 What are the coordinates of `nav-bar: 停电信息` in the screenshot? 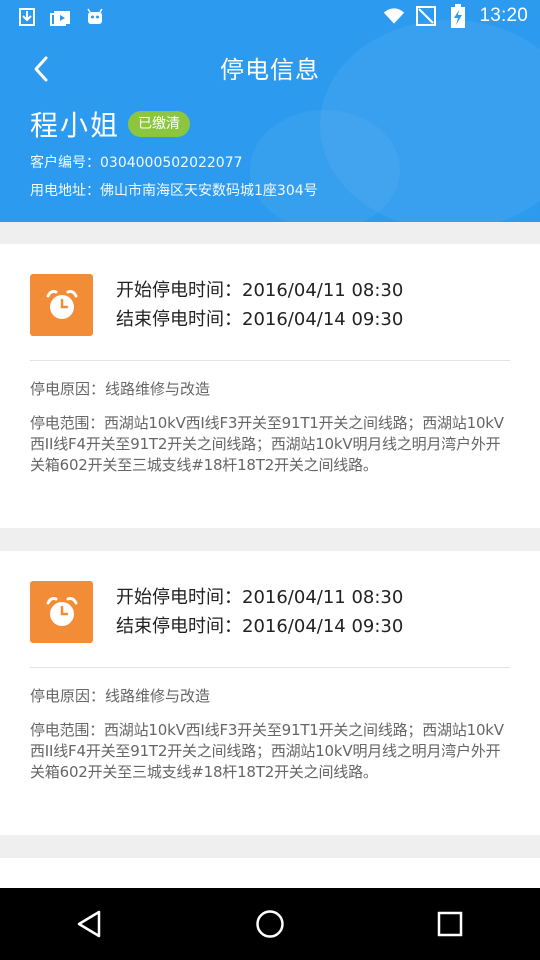 It's located at (270, 68).